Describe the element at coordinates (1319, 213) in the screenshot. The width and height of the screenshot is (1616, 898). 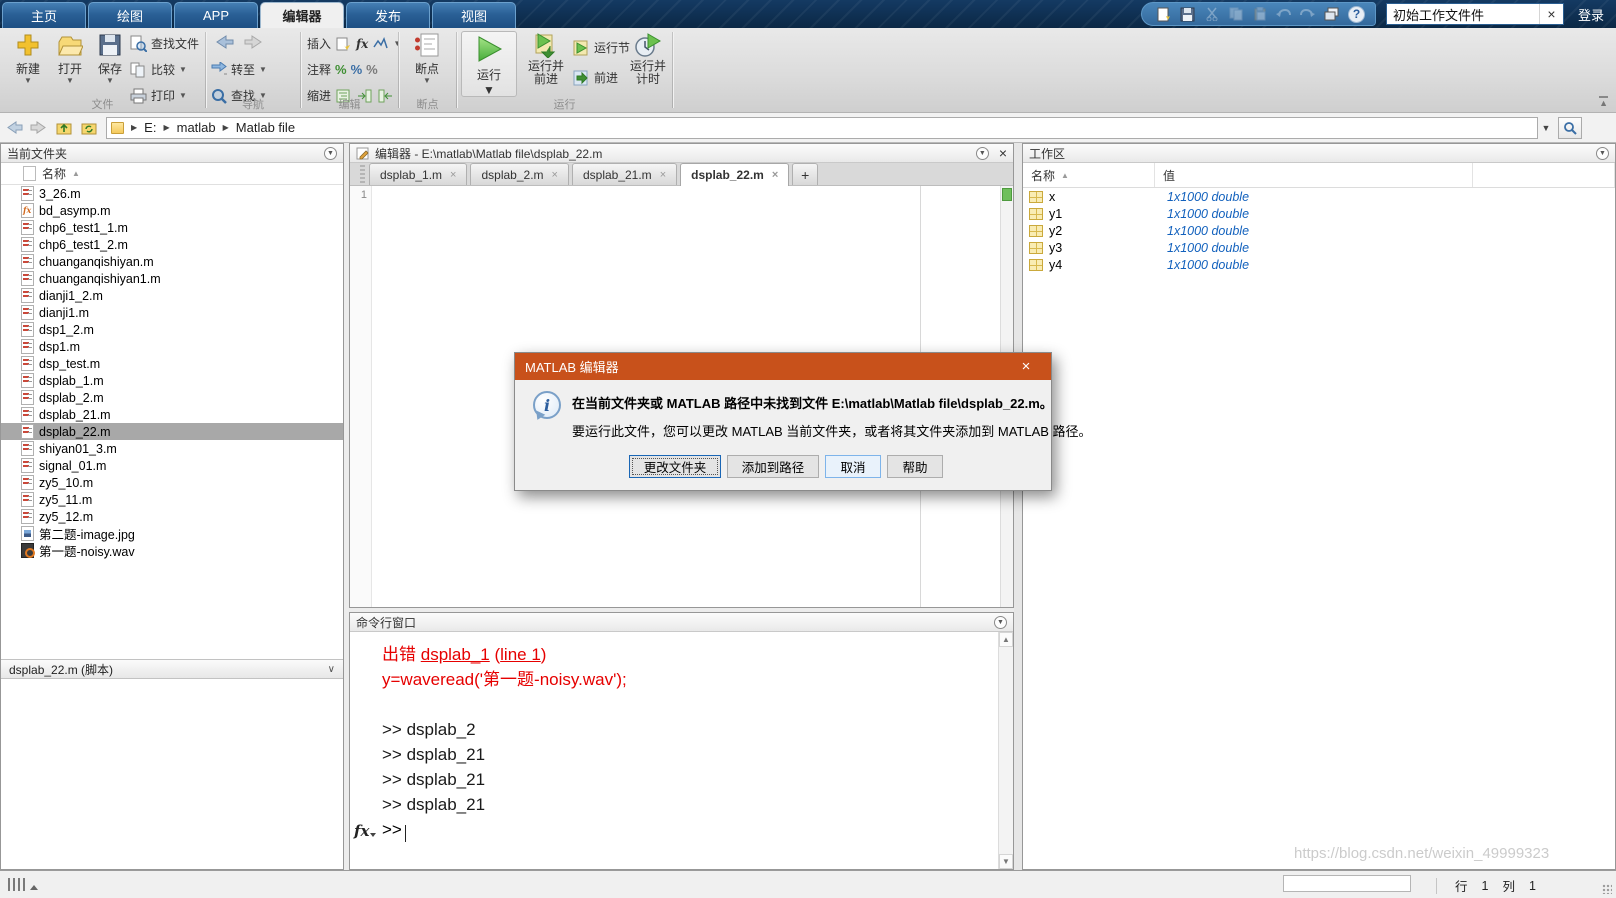
I see `workspace-row: y1 1x1000 double` at that location.